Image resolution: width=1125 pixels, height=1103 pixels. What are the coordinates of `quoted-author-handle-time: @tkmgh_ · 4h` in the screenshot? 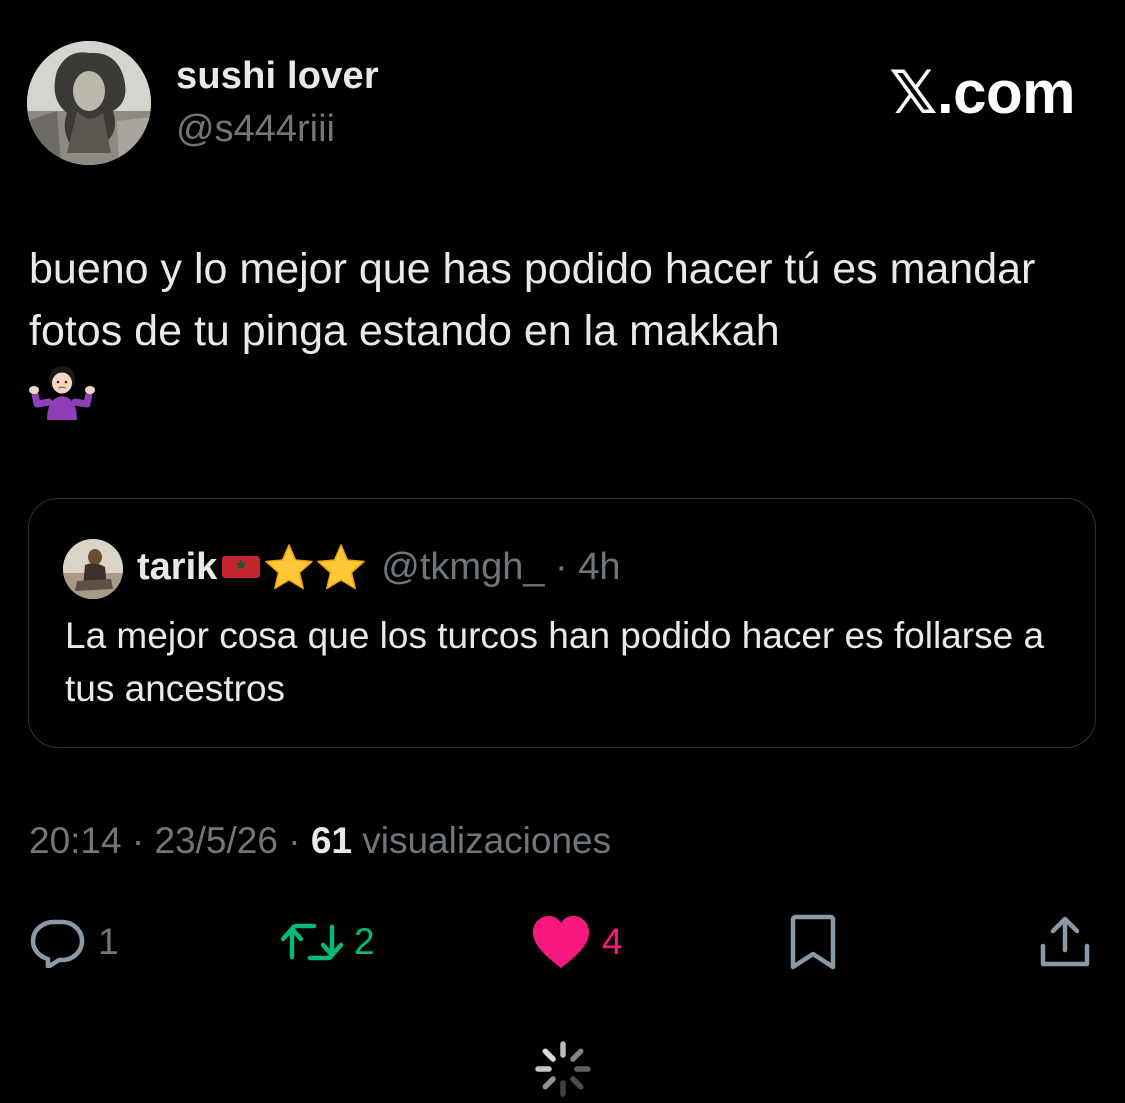 It's located at (500, 567).